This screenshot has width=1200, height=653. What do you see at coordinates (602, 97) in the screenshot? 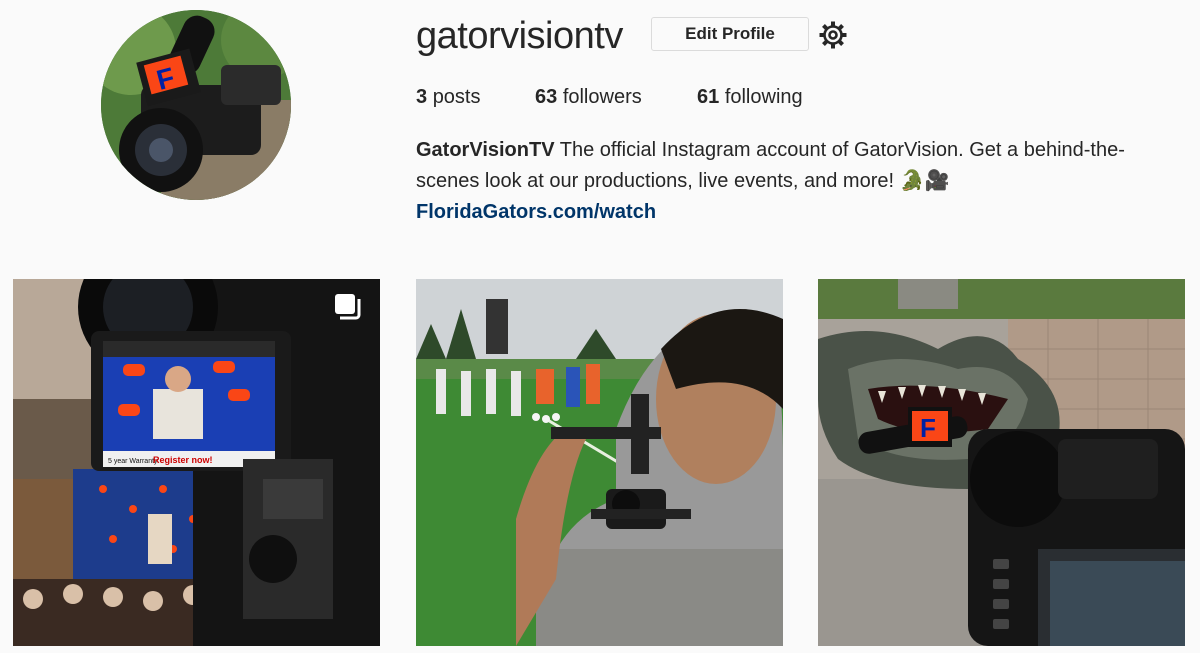
I see `followers-label: followers` at bounding box center [602, 97].